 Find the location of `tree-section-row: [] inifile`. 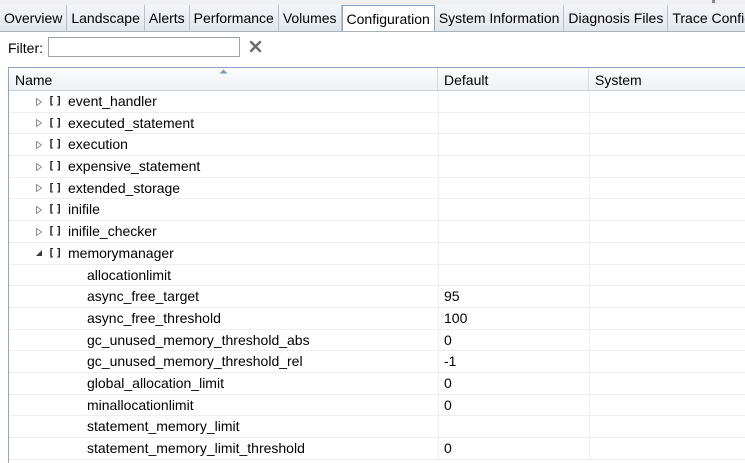

tree-section-row: [] inifile is located at coordinates (377, 210).